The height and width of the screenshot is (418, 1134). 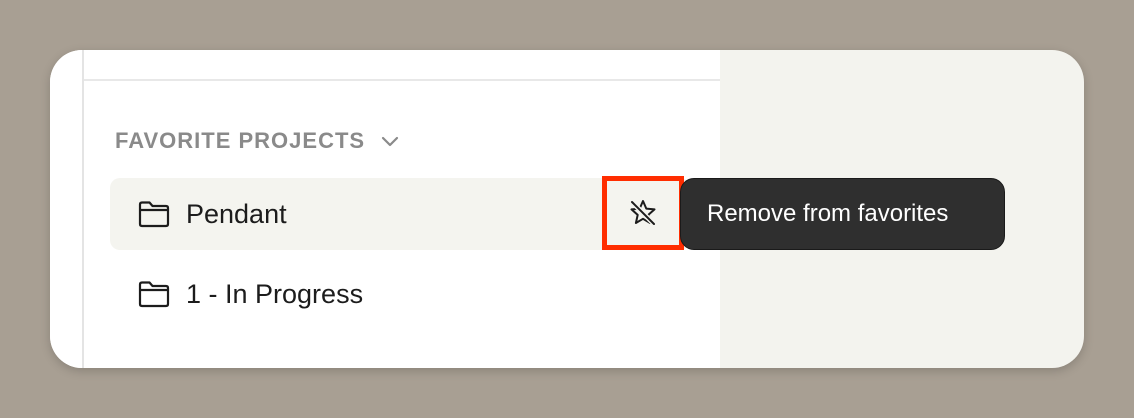 I want to click on remove-from-favorites-button, so click(x=643, y=213).